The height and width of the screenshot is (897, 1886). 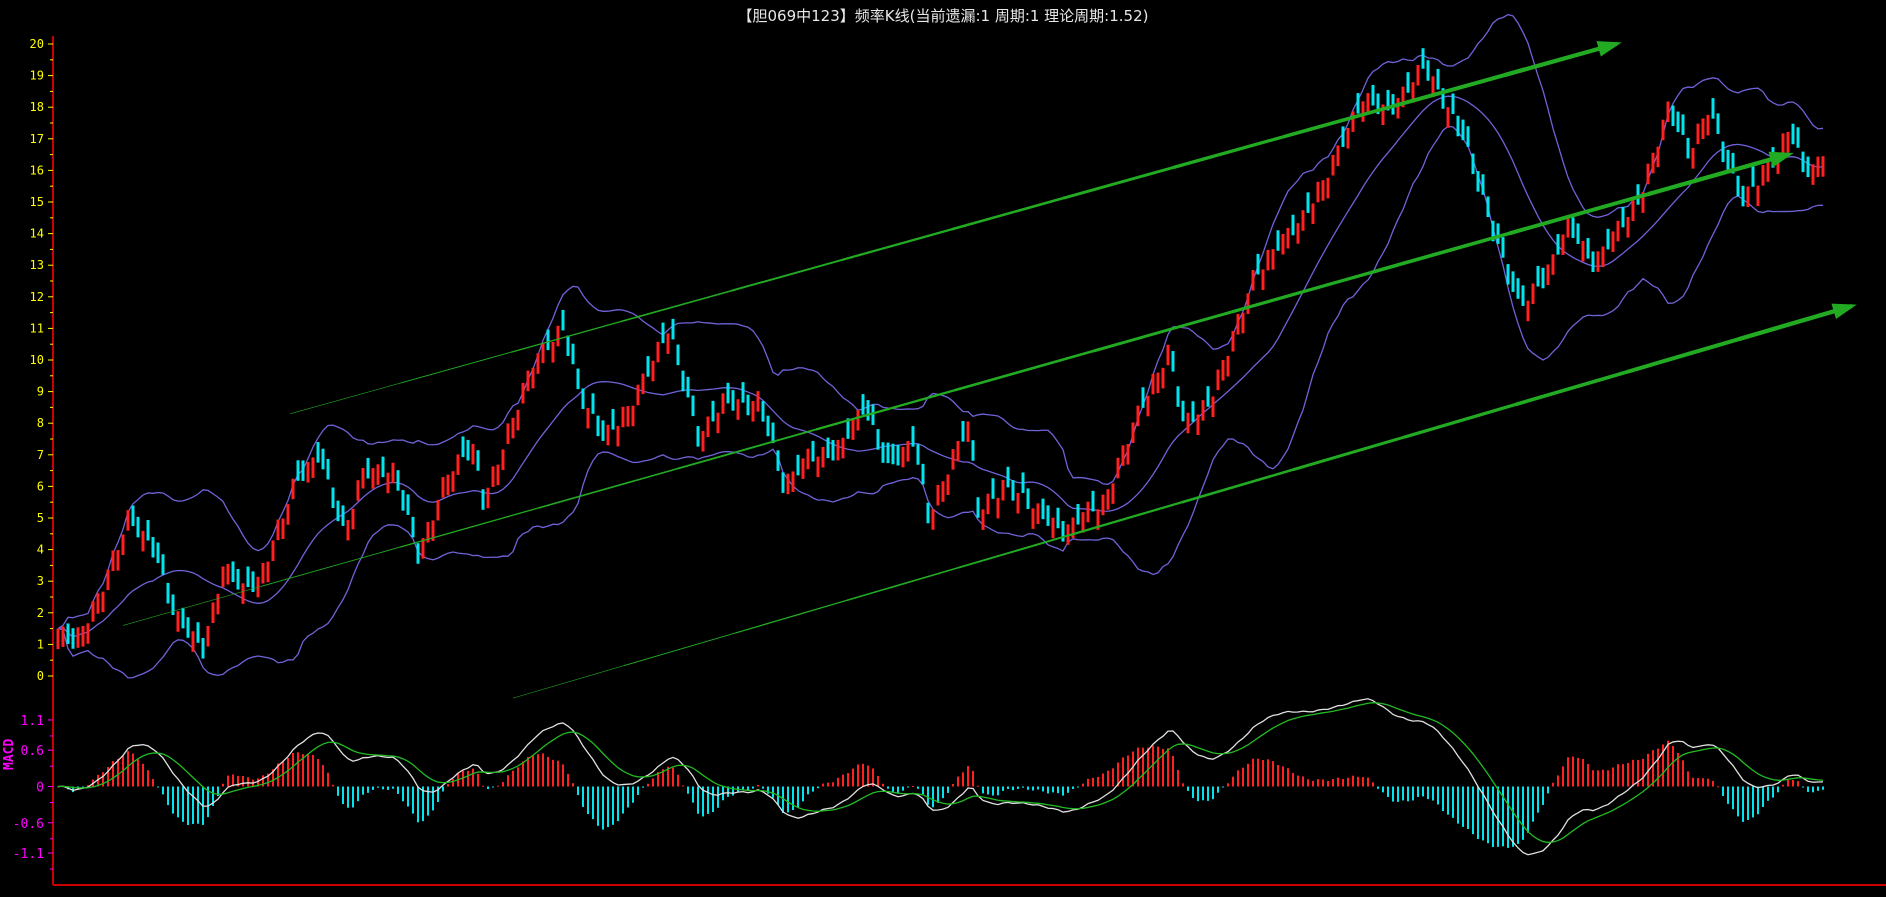 What do you see at coordinates (37, 328) in the screenshot?
I see `price-tick-label: 11` at bounding box center [37, 328].